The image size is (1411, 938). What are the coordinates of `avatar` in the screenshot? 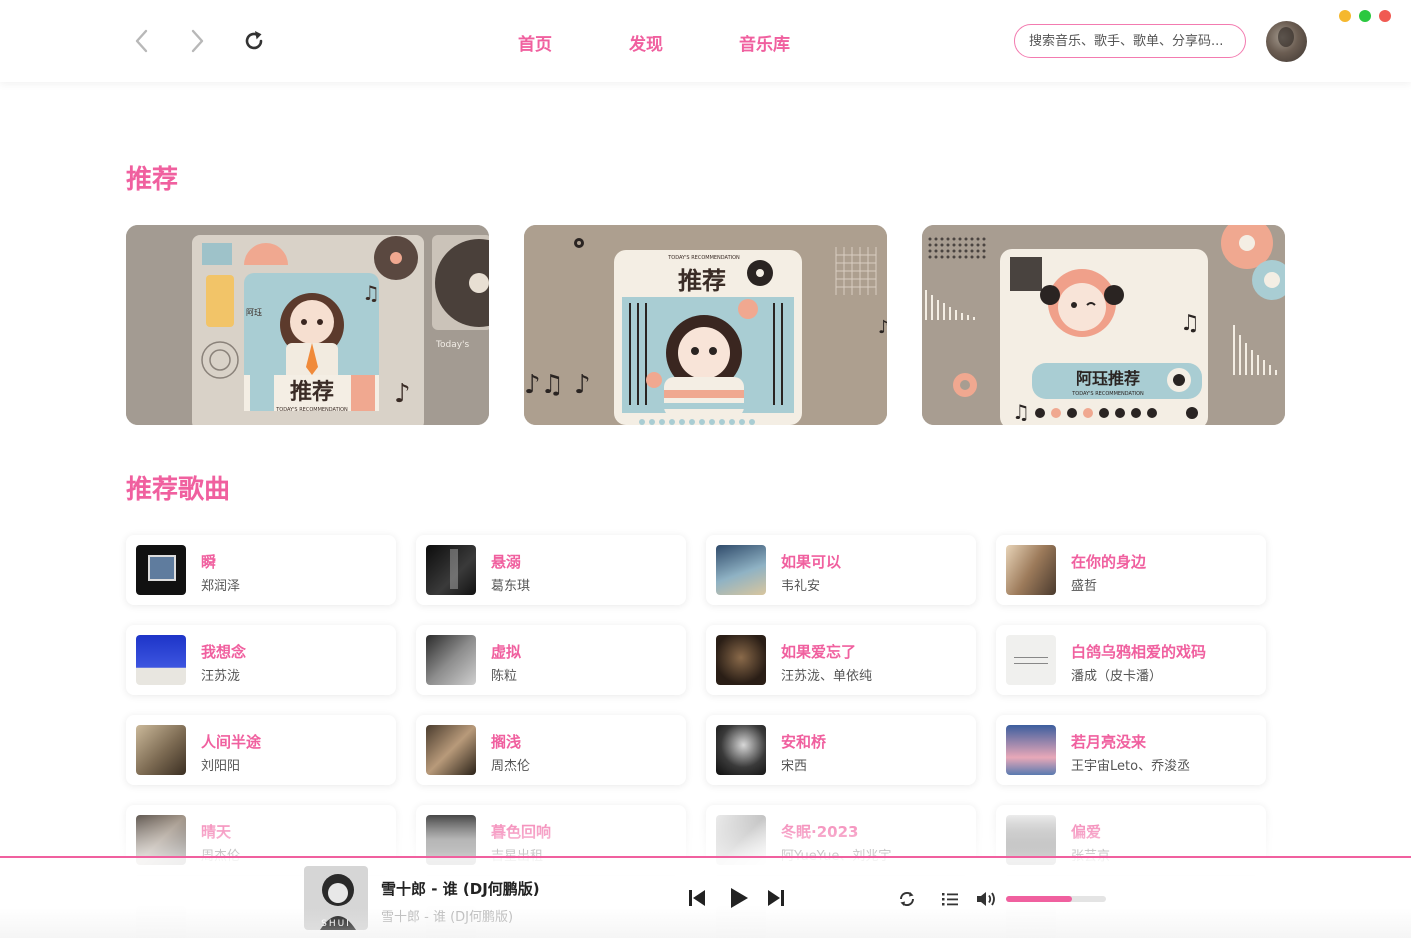 It's located at (1286, 41).